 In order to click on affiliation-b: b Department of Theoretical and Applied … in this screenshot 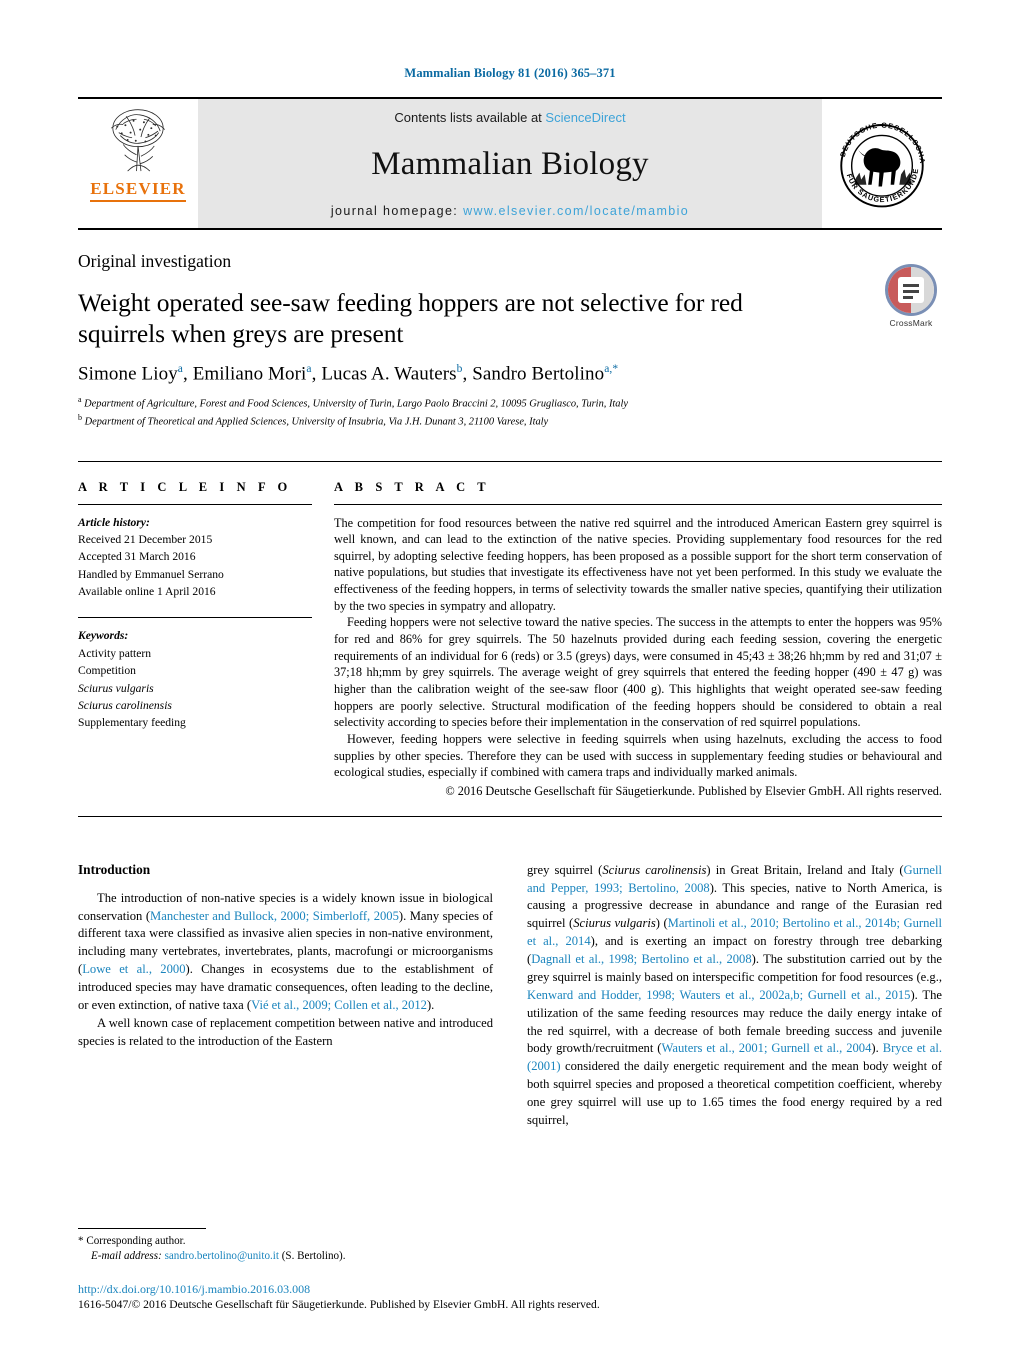, I will do `click(313, 420)`.